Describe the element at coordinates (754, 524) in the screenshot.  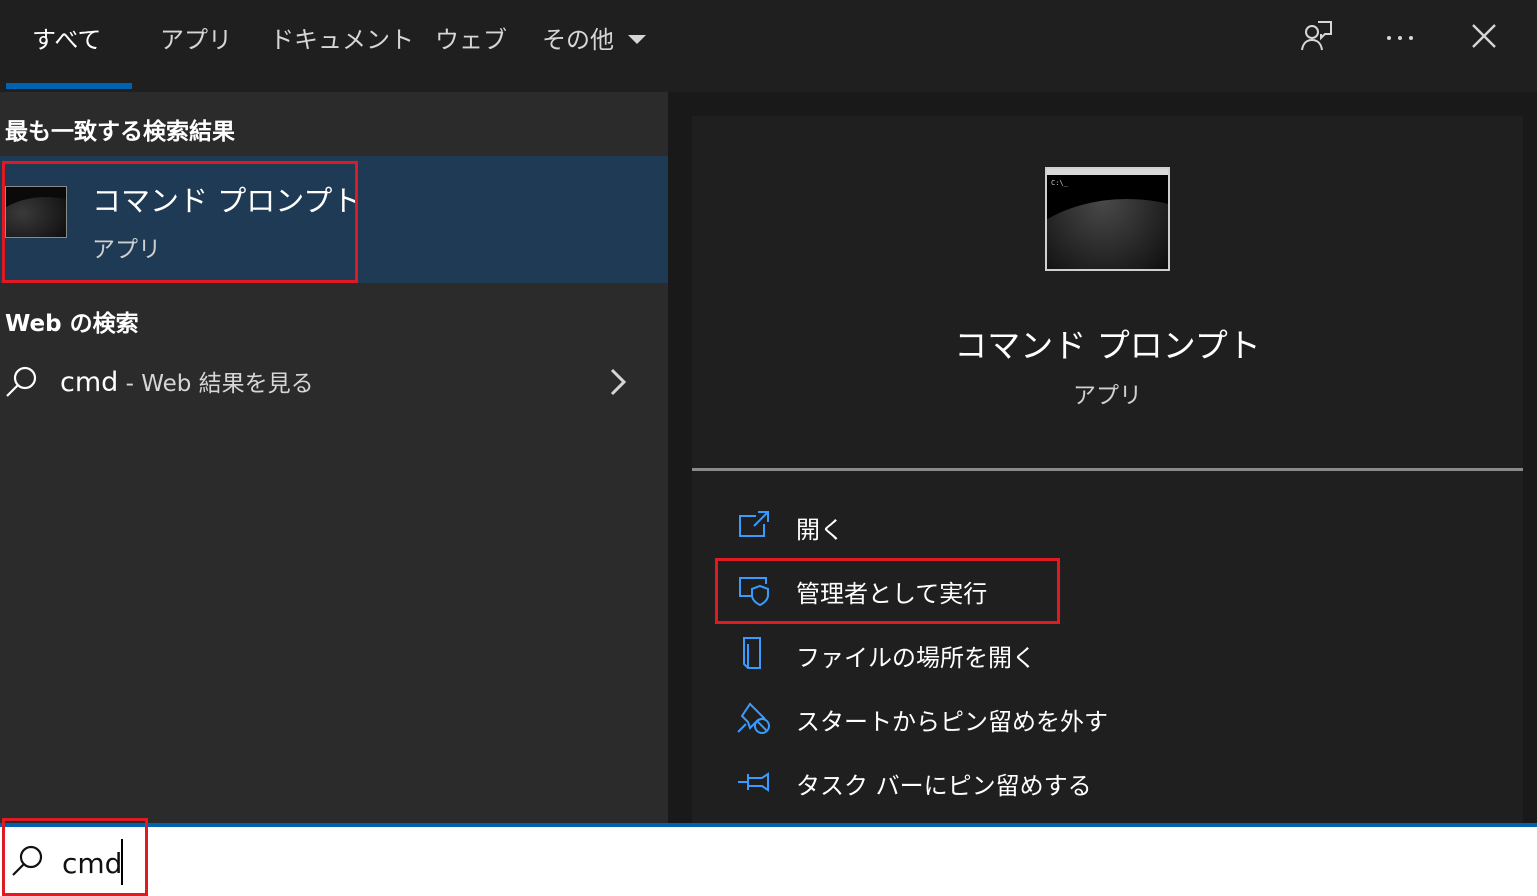
I see `open-icon` at that location.